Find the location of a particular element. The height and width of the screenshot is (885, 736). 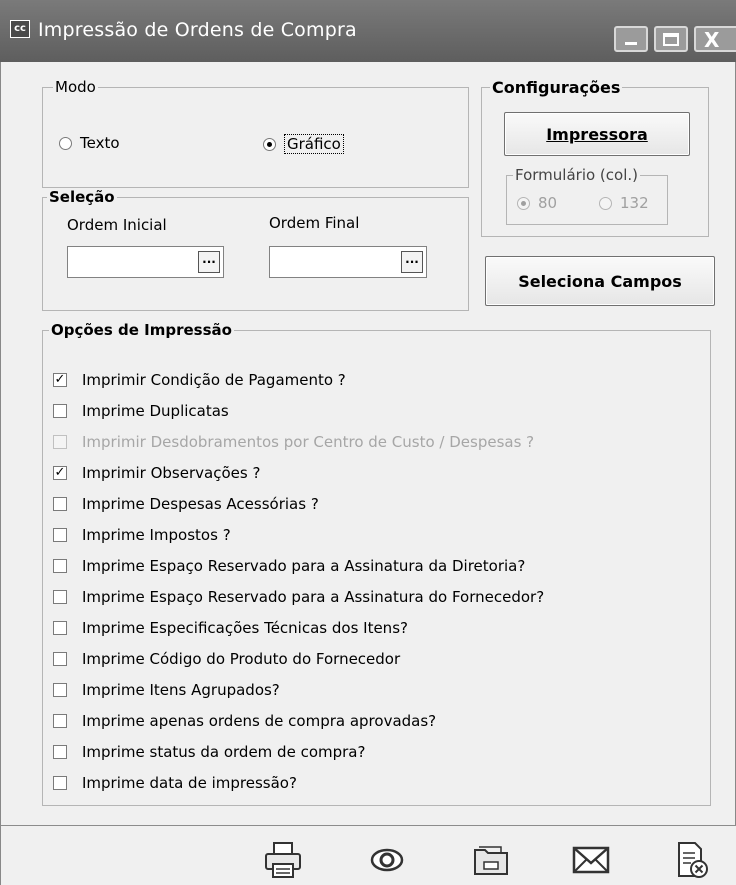

option-label: Imprime status da ordem de compra? is located at coordinates (224, 751).